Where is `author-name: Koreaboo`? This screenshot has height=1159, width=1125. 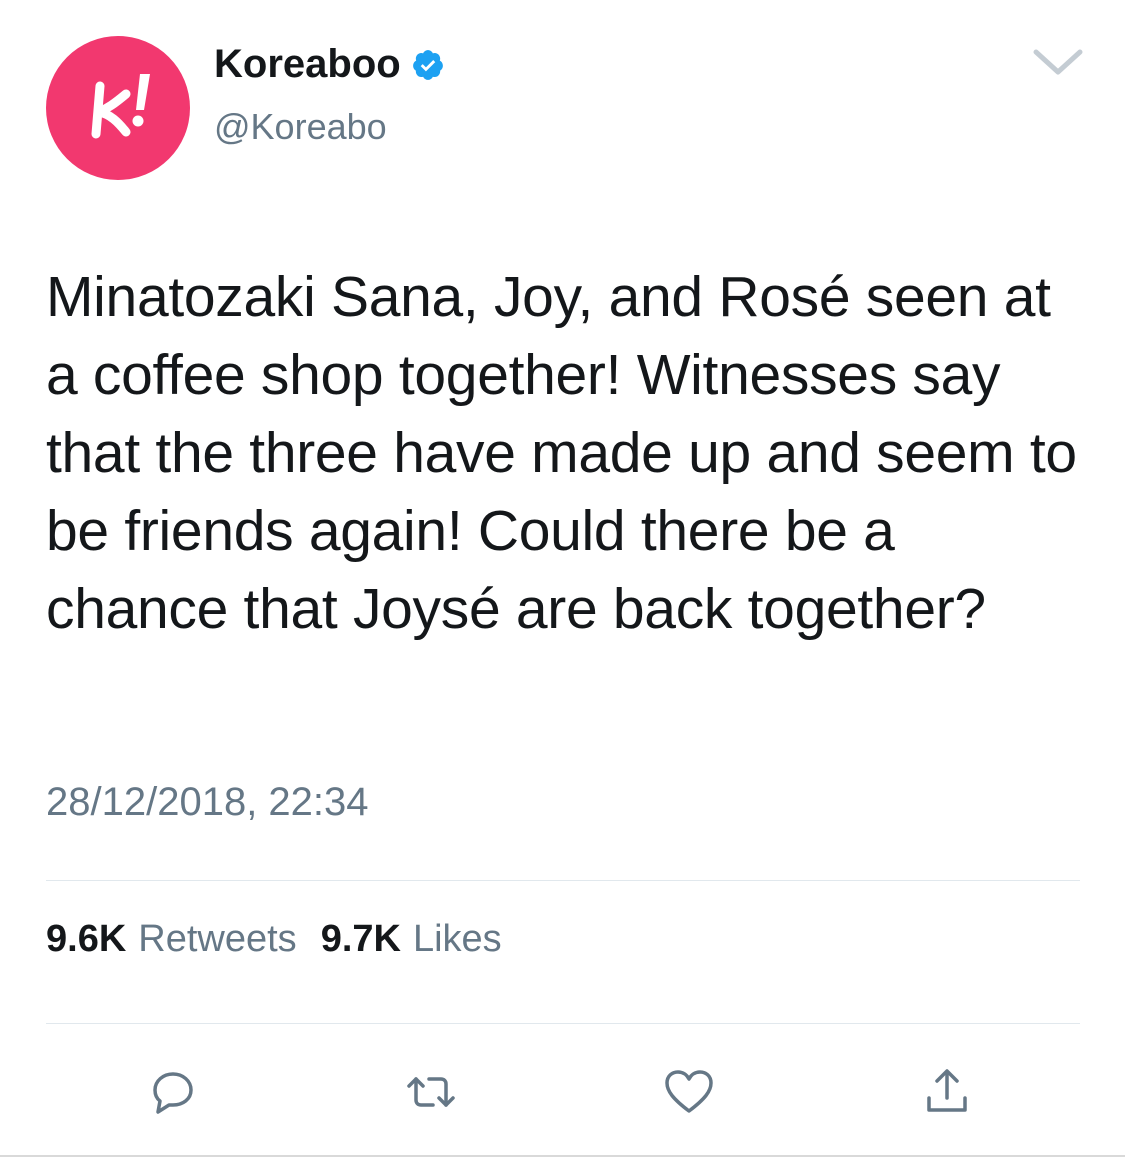 author-name: Koreaboo is located at coordinates (329, 64).